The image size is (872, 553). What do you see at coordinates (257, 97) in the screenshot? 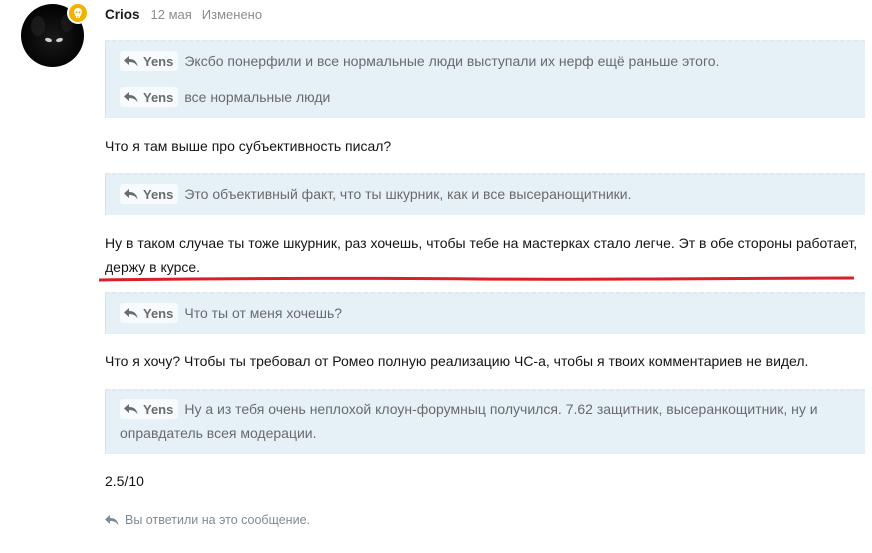
I see `quote-text: все нормальные люди` at bounding box center [257, 97].